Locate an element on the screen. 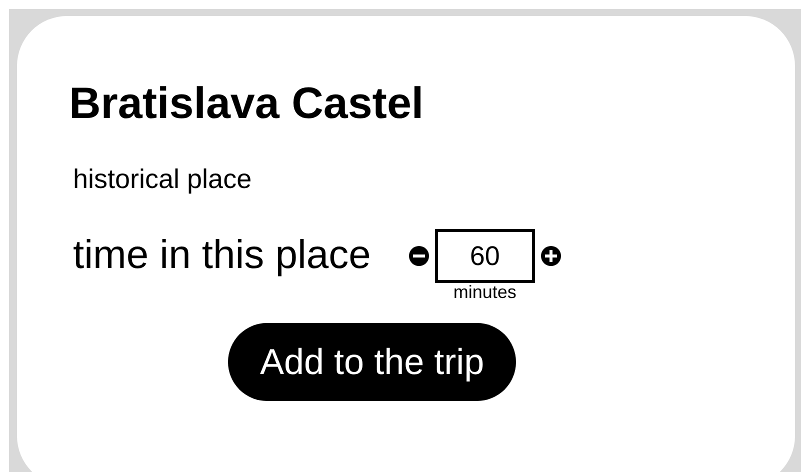 The width and height of the screenshot is (801, 472). place-title: Bratislava Castel is located at coordinates (247, 104).